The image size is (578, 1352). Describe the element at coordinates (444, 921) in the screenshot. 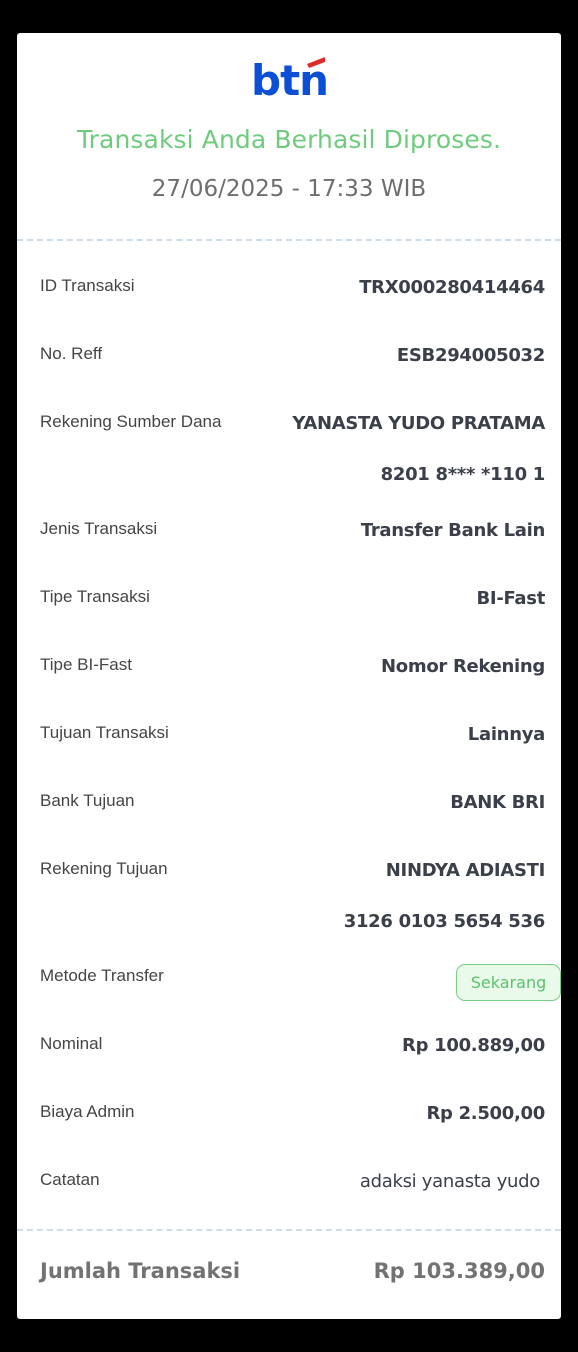

I see `rekening-tujuan-number: 3126 0103 5654 536` at that location.